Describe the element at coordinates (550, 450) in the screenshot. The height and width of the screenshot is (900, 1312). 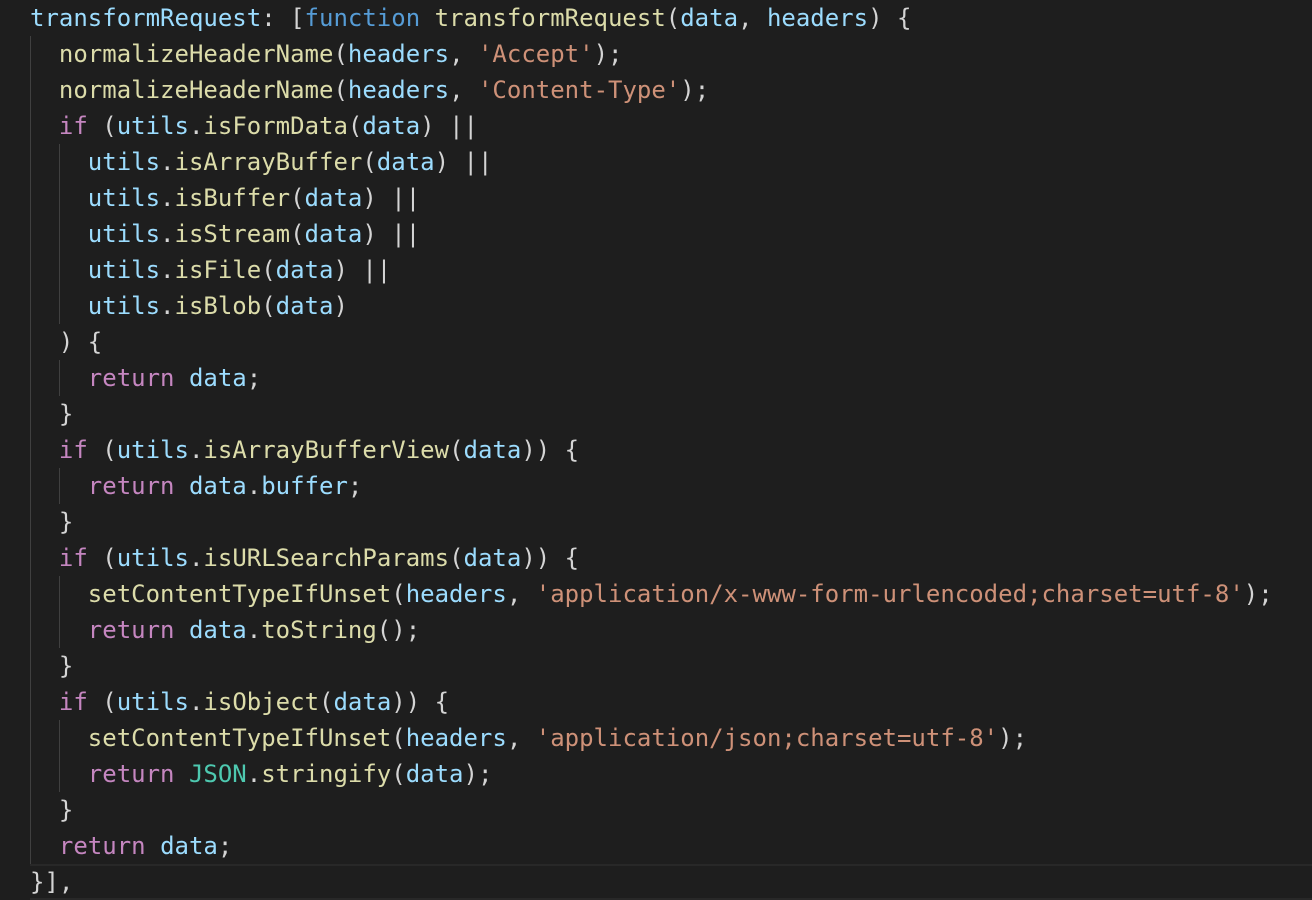
I see `code-token: )) {` at that location.